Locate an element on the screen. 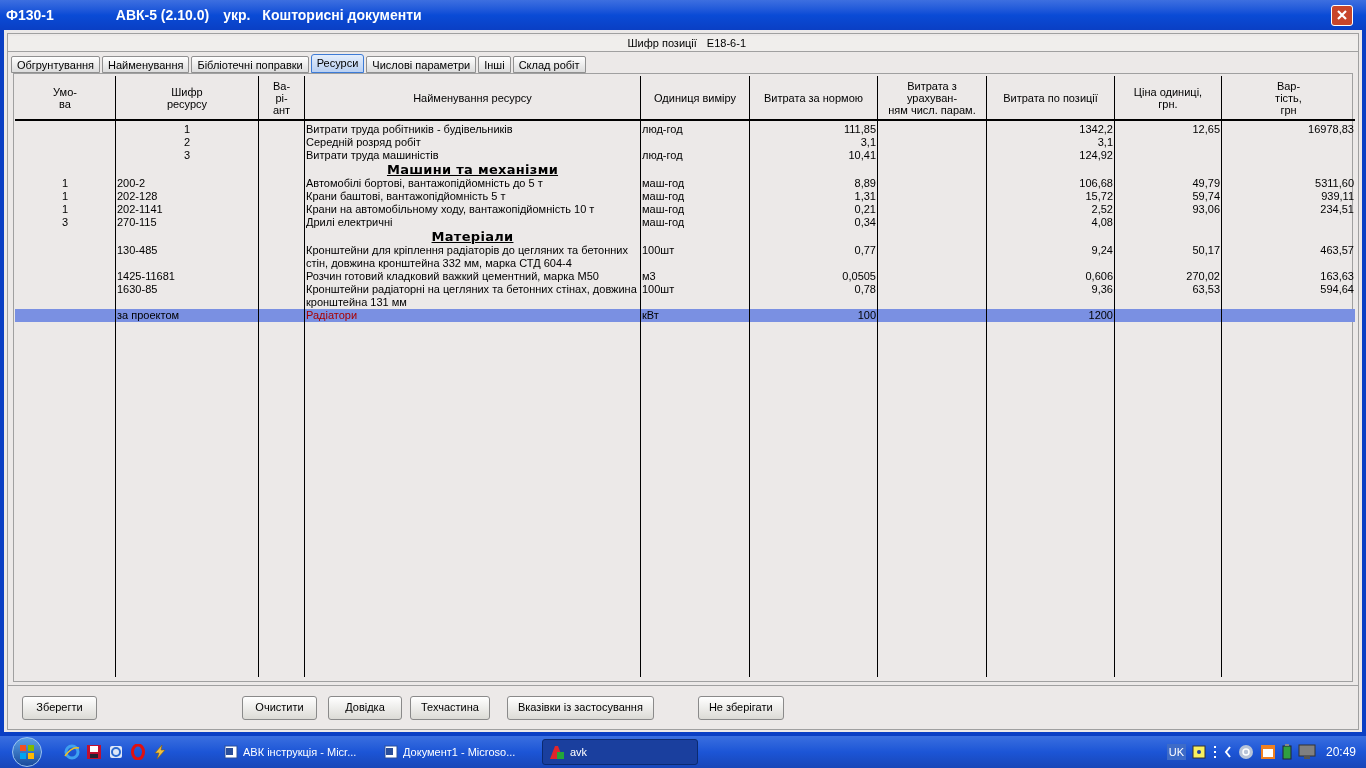 The image size is (1366, 768). table-cell: 63,53 is located at coordinates (1206, 289).